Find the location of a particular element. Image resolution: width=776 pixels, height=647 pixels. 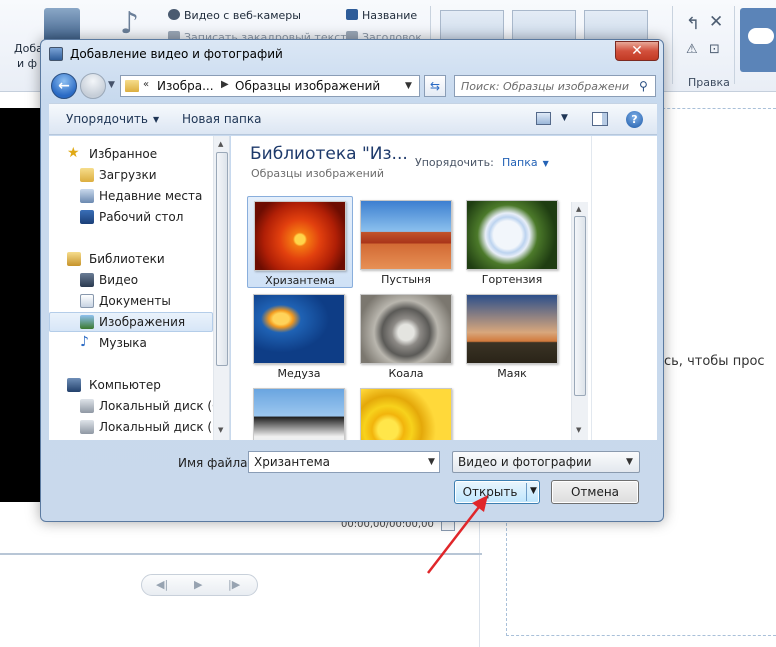

nav-favorites: ★ Избранное is located at coordinates (132, 154).